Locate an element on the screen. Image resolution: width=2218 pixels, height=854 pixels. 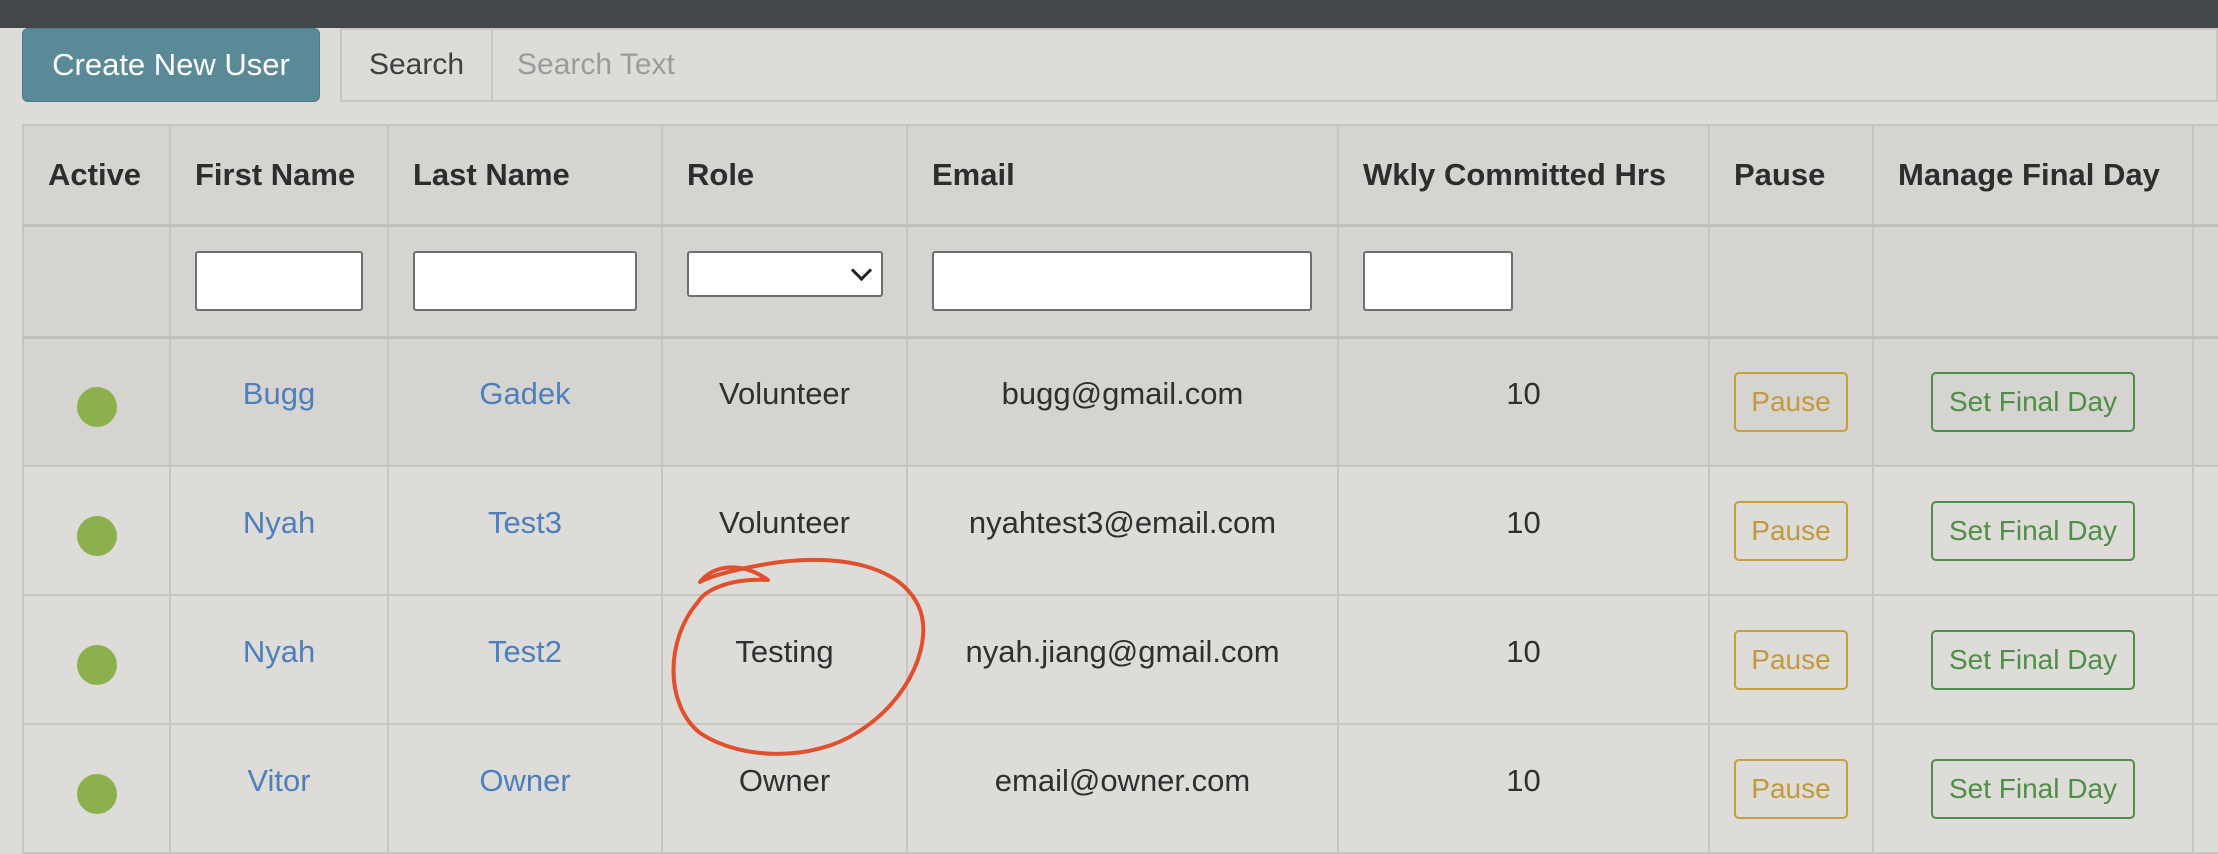
header-extra is located at coordinates (2205, 175).